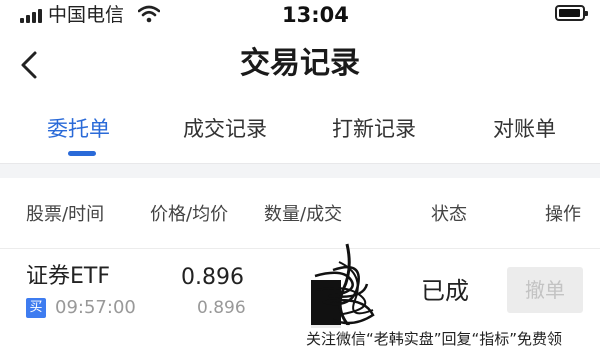  I want to click on average-price: 0.896, so click(221, 308).